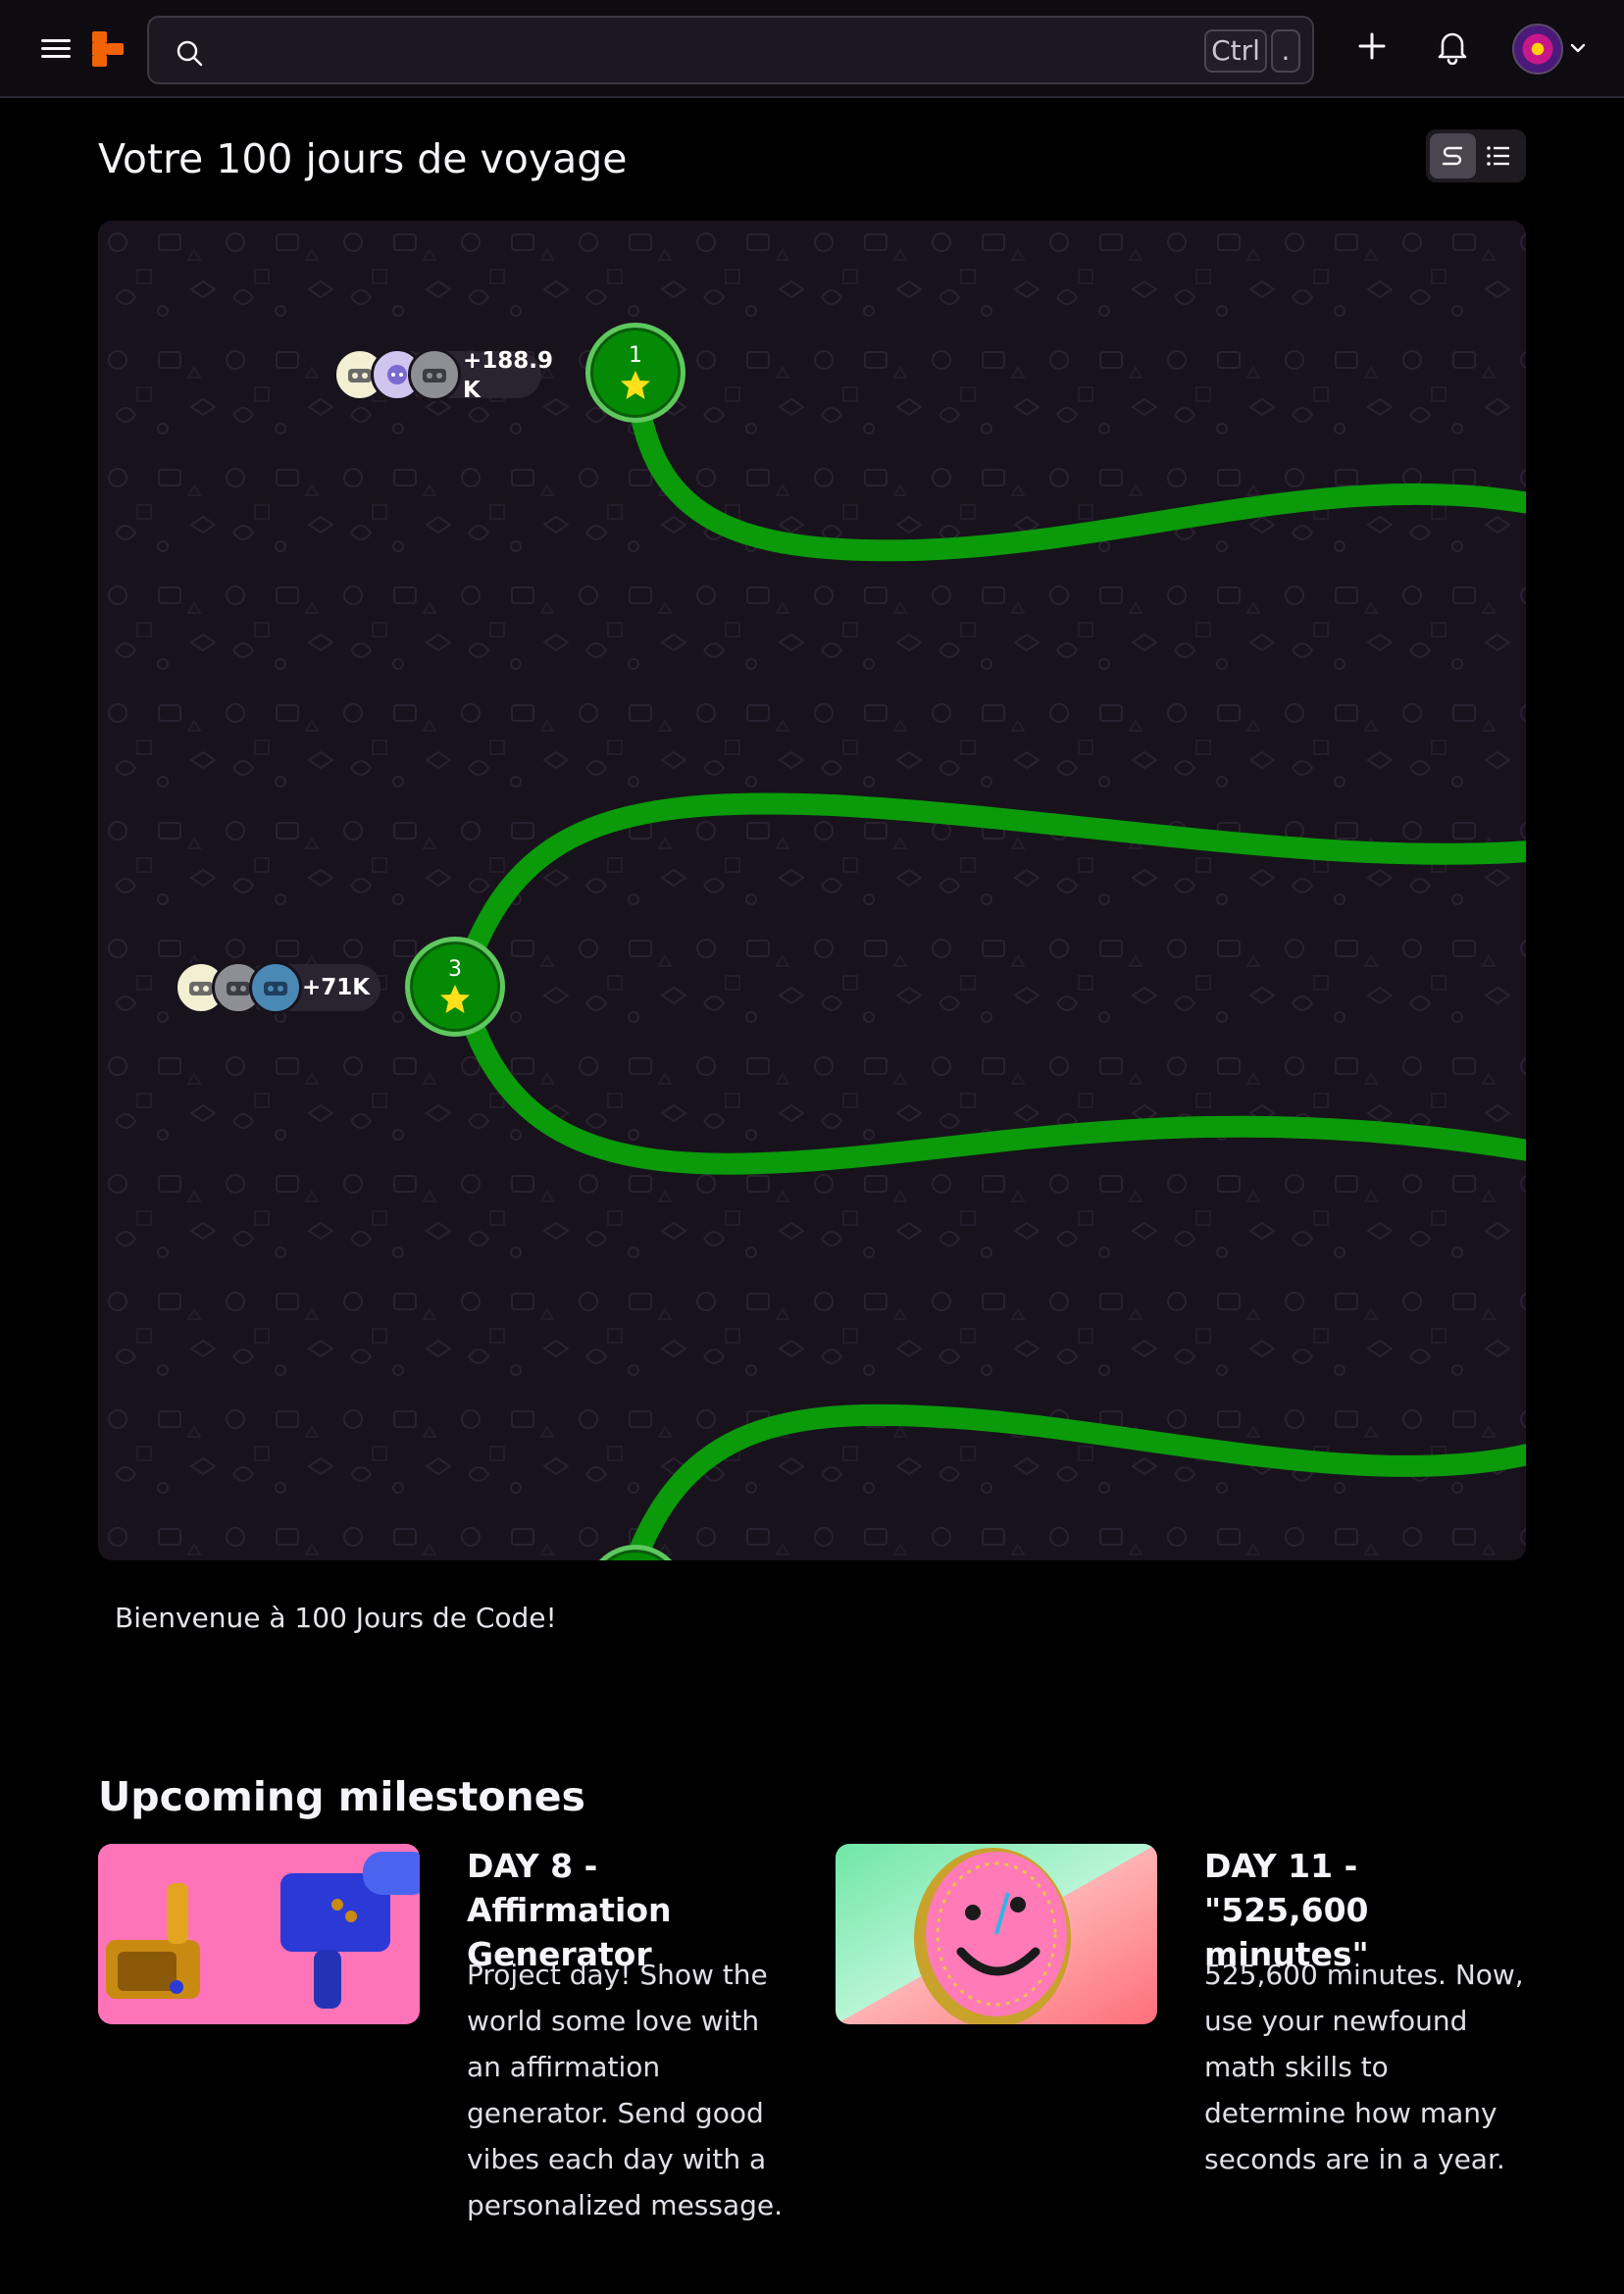  I want to click on path-view-button, so click(1453, 155).